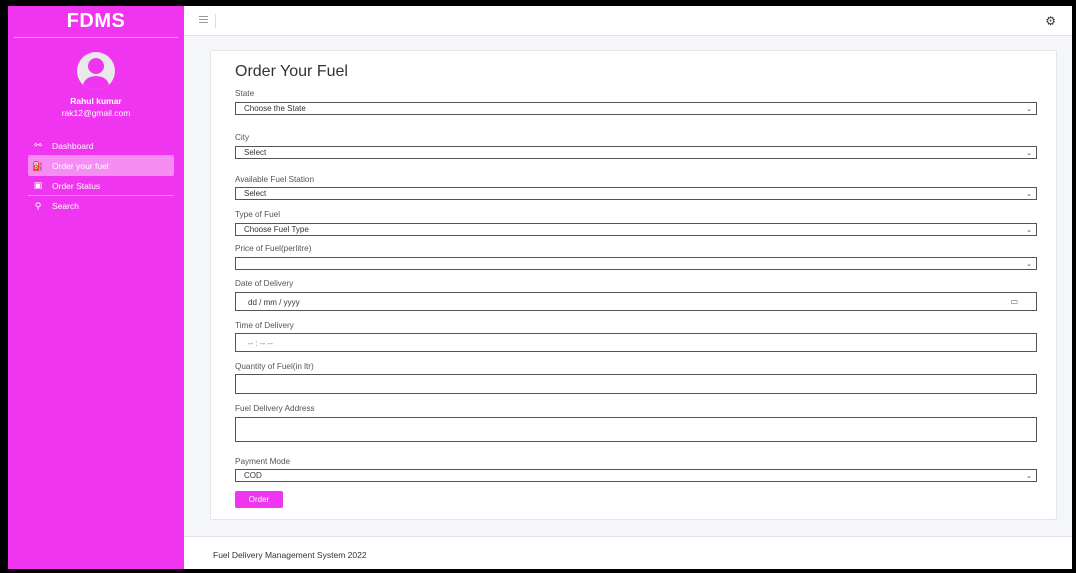 The height and width of the screenshot is (573, 1076). Describe the element at coordinates (96, 71) in the screenshot. I see `avatar` at that location.